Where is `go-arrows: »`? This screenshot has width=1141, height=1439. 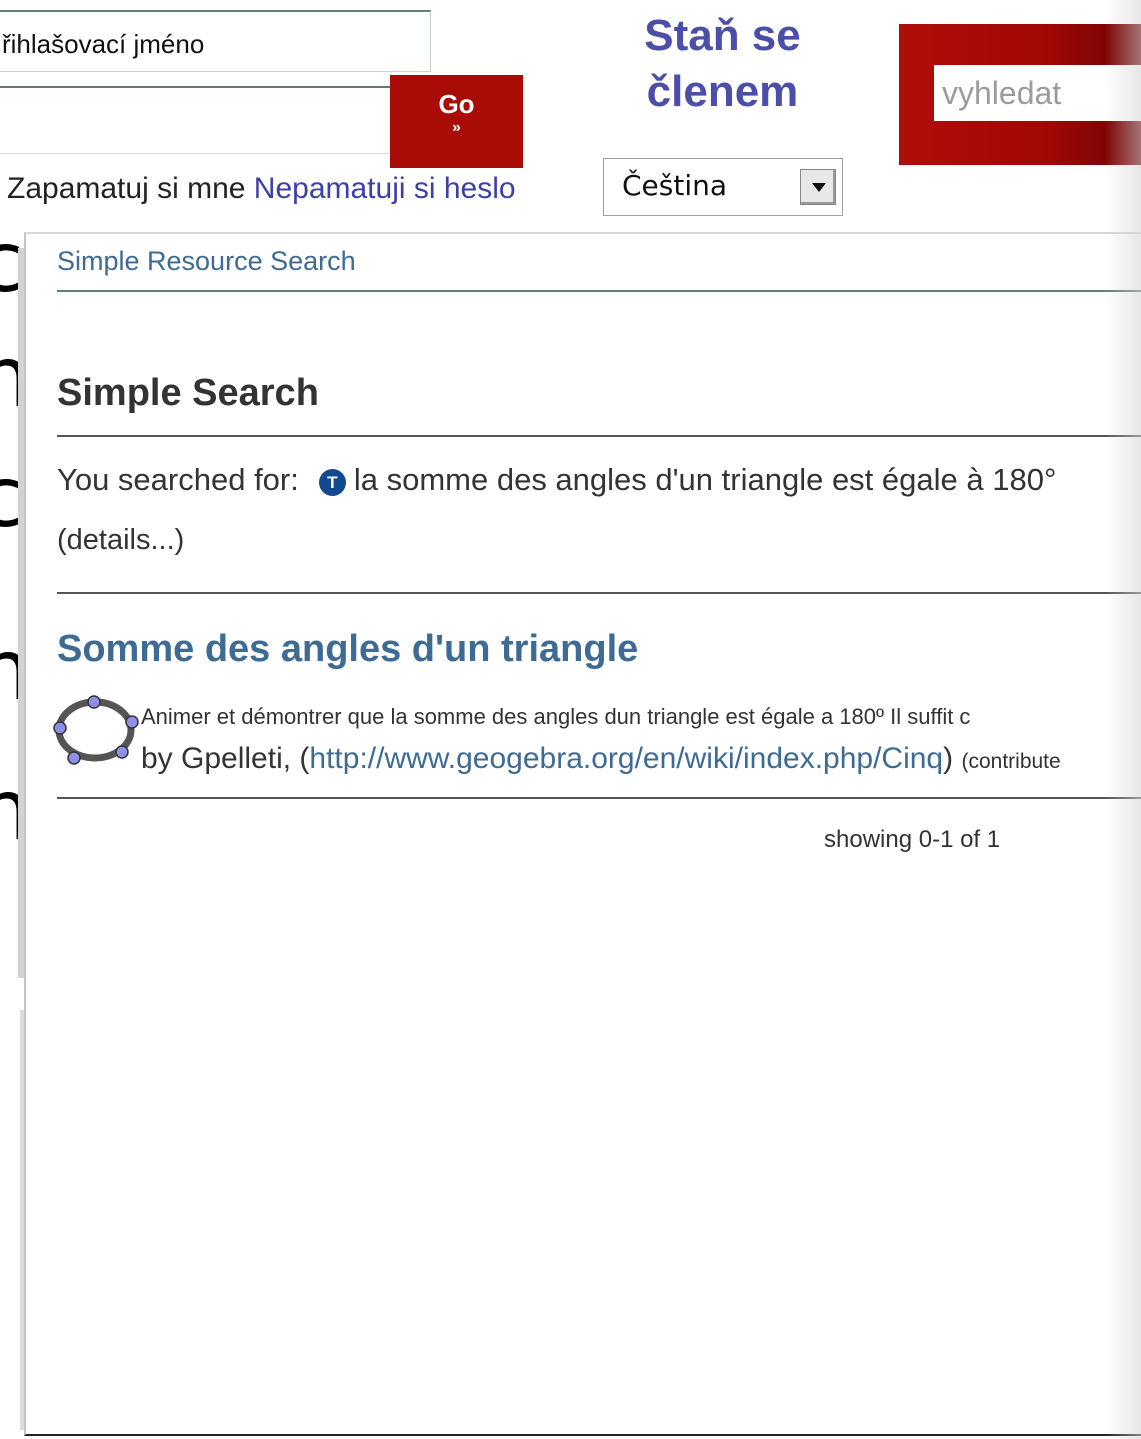 go-arrows: » is located at coordinates (456, 127).